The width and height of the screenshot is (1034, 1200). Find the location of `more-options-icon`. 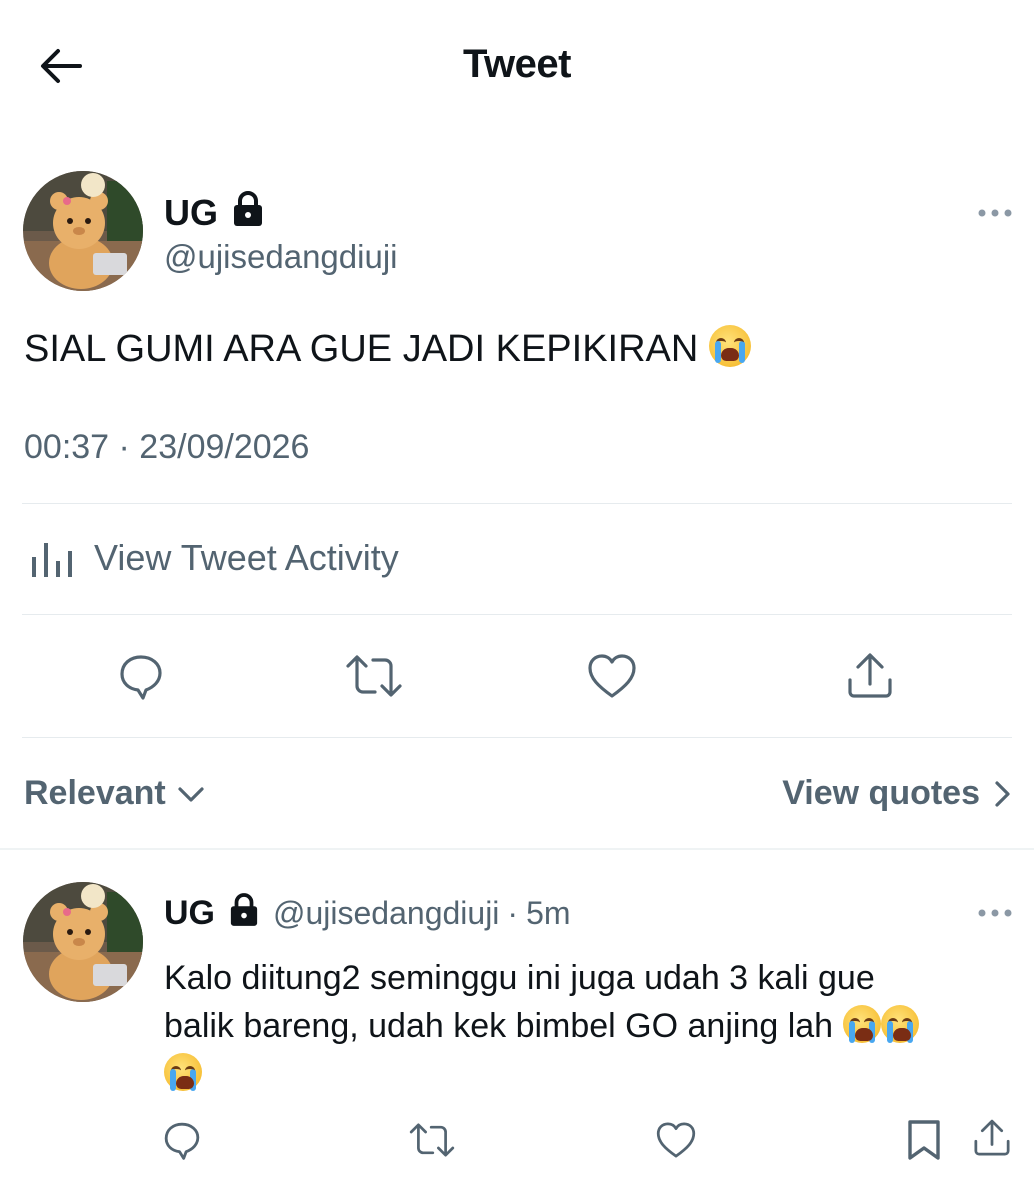

more-options-icon is located at coordinates (996, 212).